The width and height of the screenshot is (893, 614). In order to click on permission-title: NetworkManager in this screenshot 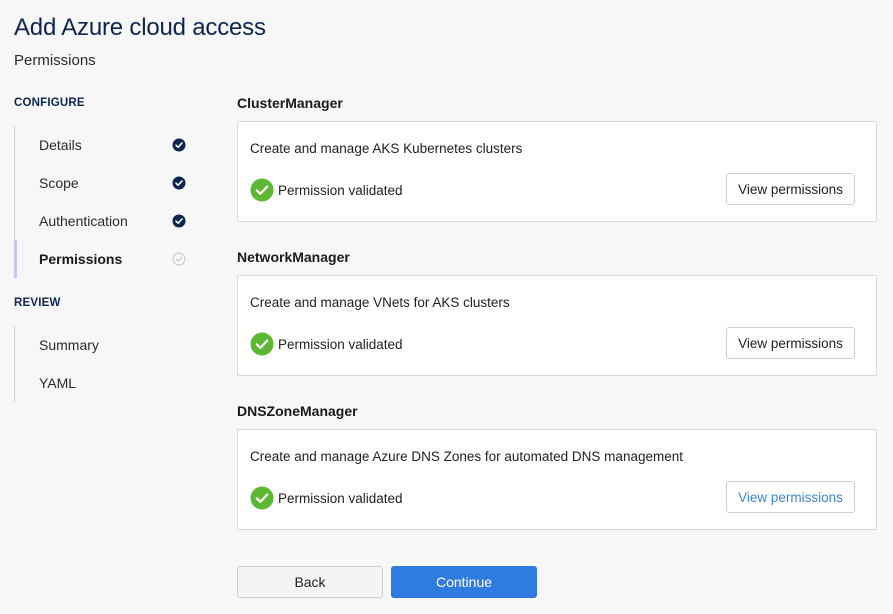, I will do `click(293, 257)`.